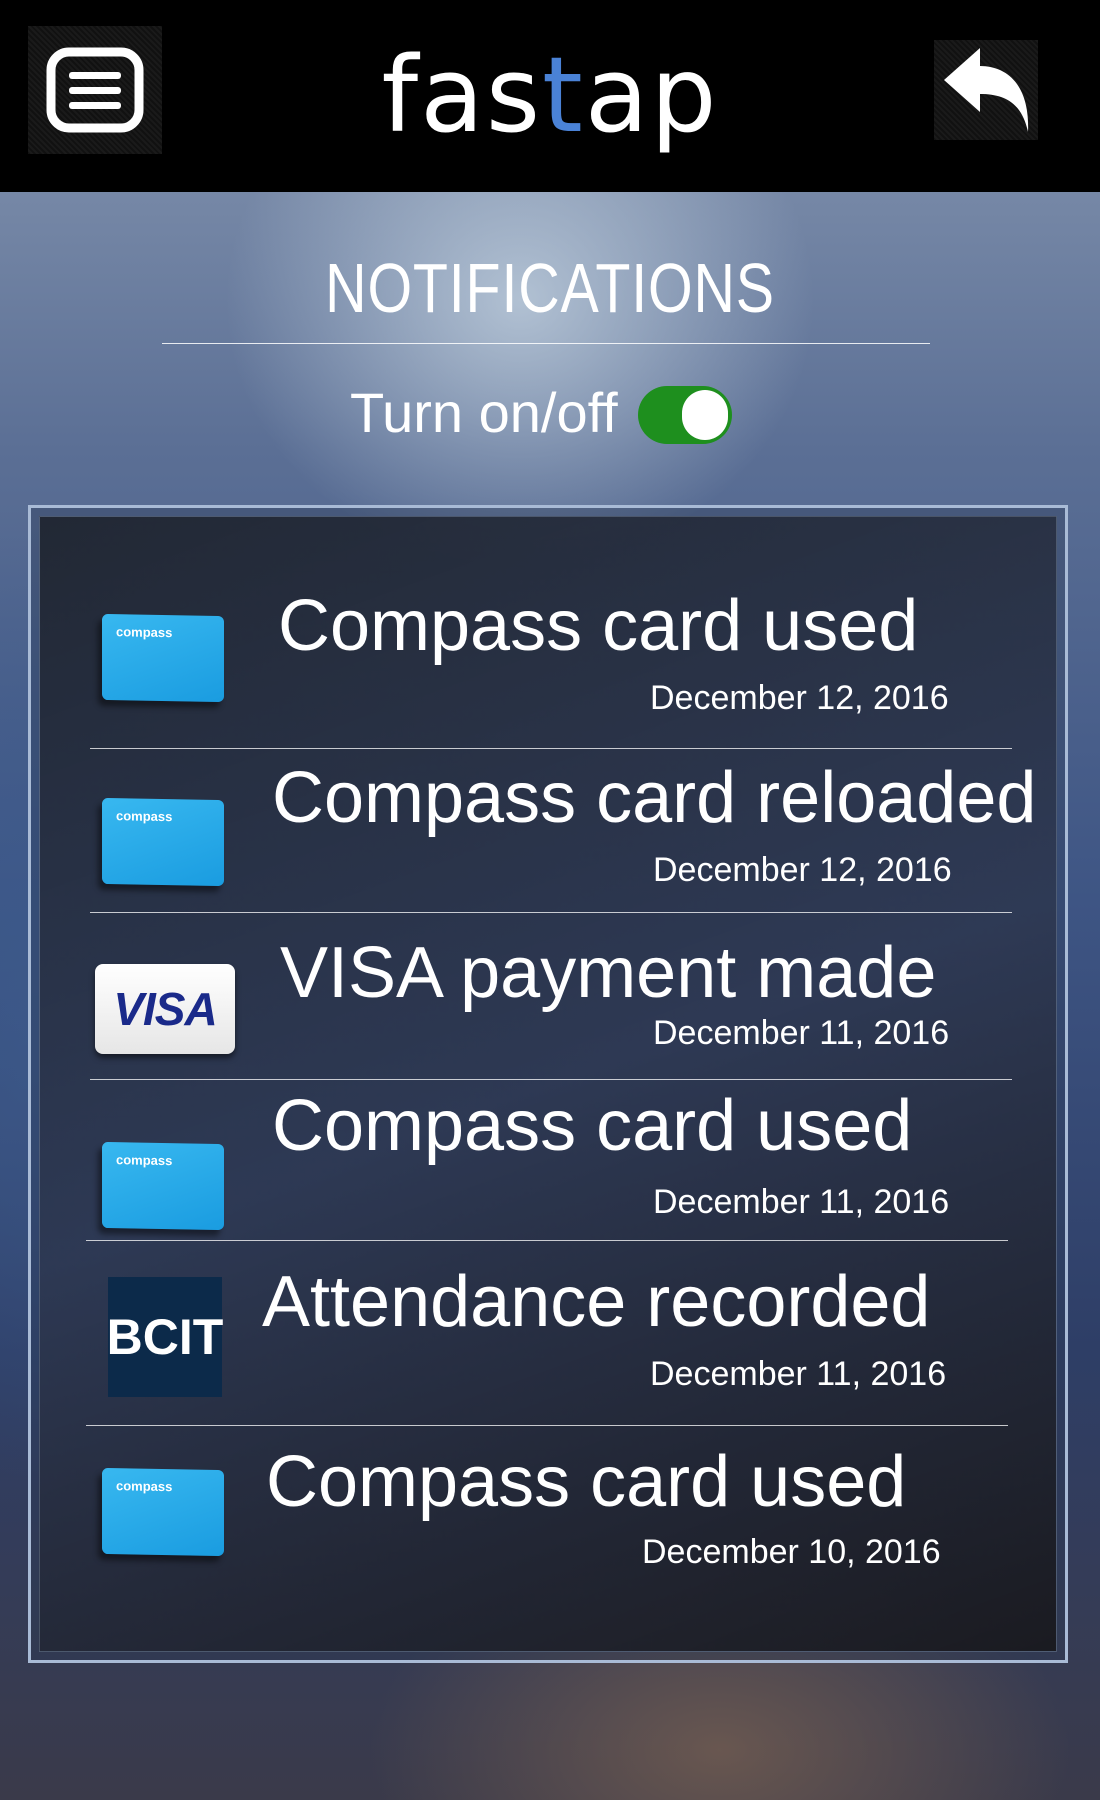 The image size is (1100, 1800). I want to click on visa-card-icon: VISA, so click(165, 1009).